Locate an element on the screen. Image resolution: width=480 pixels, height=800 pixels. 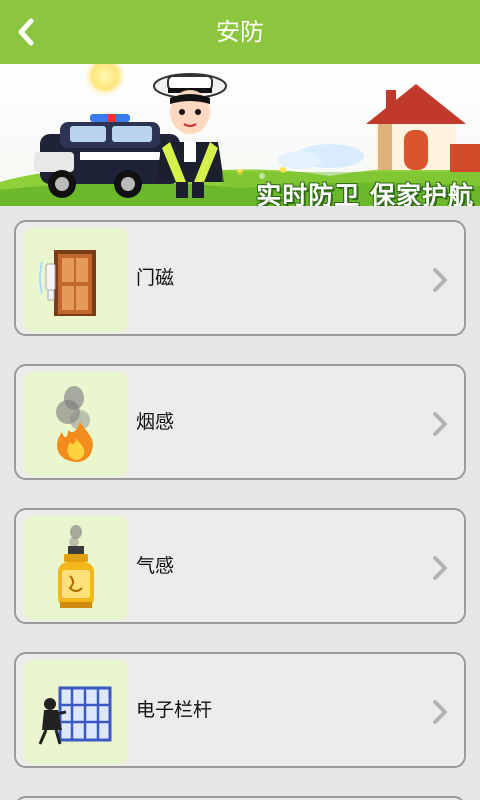
page-title: 安防 is located at coordinates (240, 32).